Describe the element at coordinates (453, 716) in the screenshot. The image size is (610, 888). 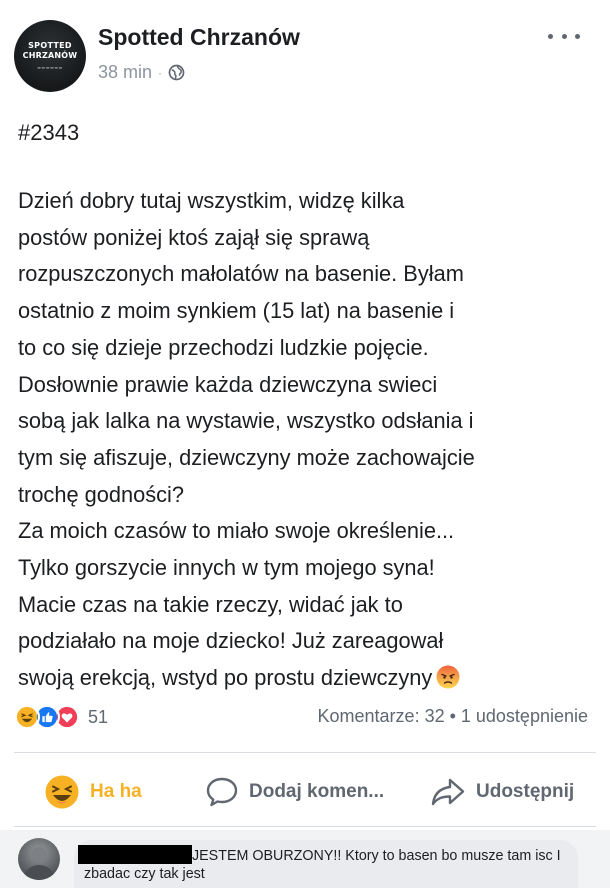
I see `comments-shares-count: Komentarze: 32 • 1 udostępnienie` at that location.